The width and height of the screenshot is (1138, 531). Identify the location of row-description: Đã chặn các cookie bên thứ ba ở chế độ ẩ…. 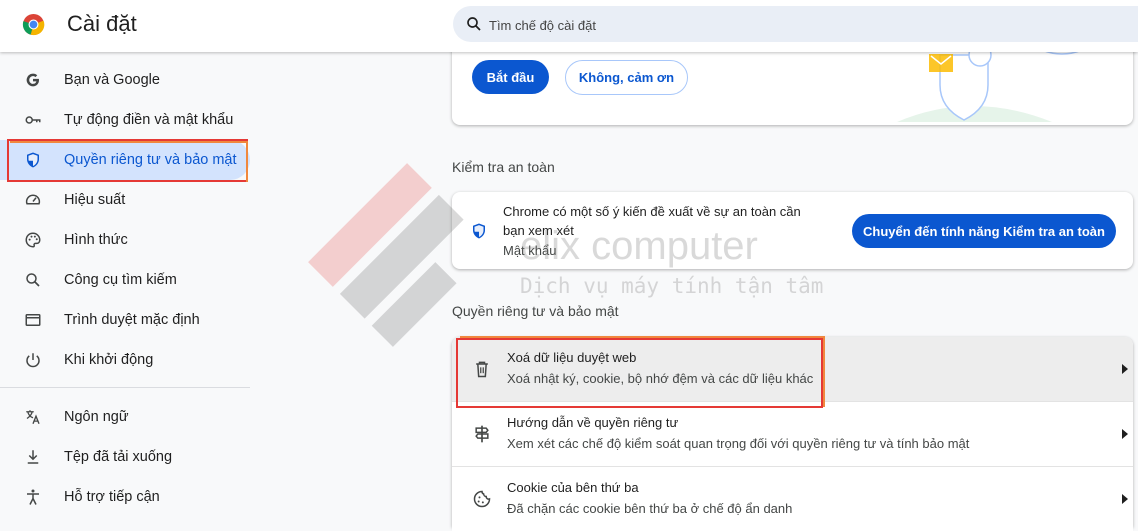
(650, 508).